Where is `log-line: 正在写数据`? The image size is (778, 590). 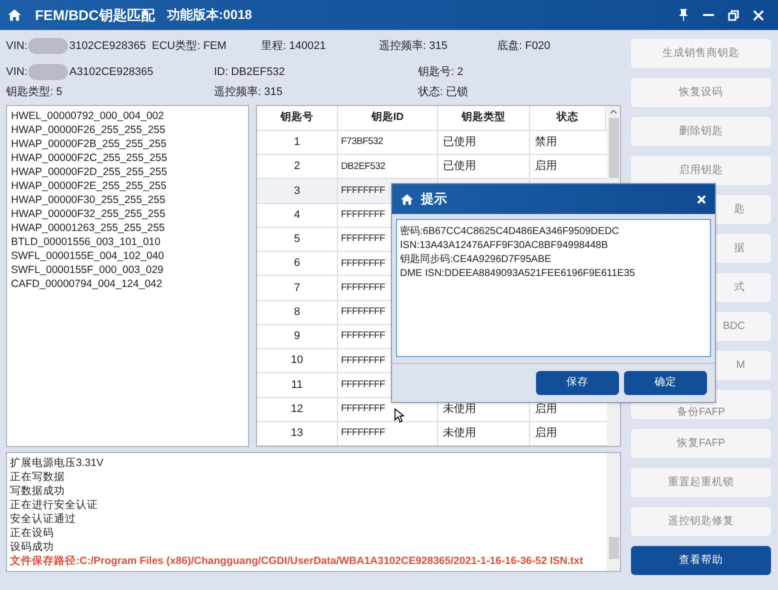 log-line: 正在写数据 is located at coordinates (38, 477).